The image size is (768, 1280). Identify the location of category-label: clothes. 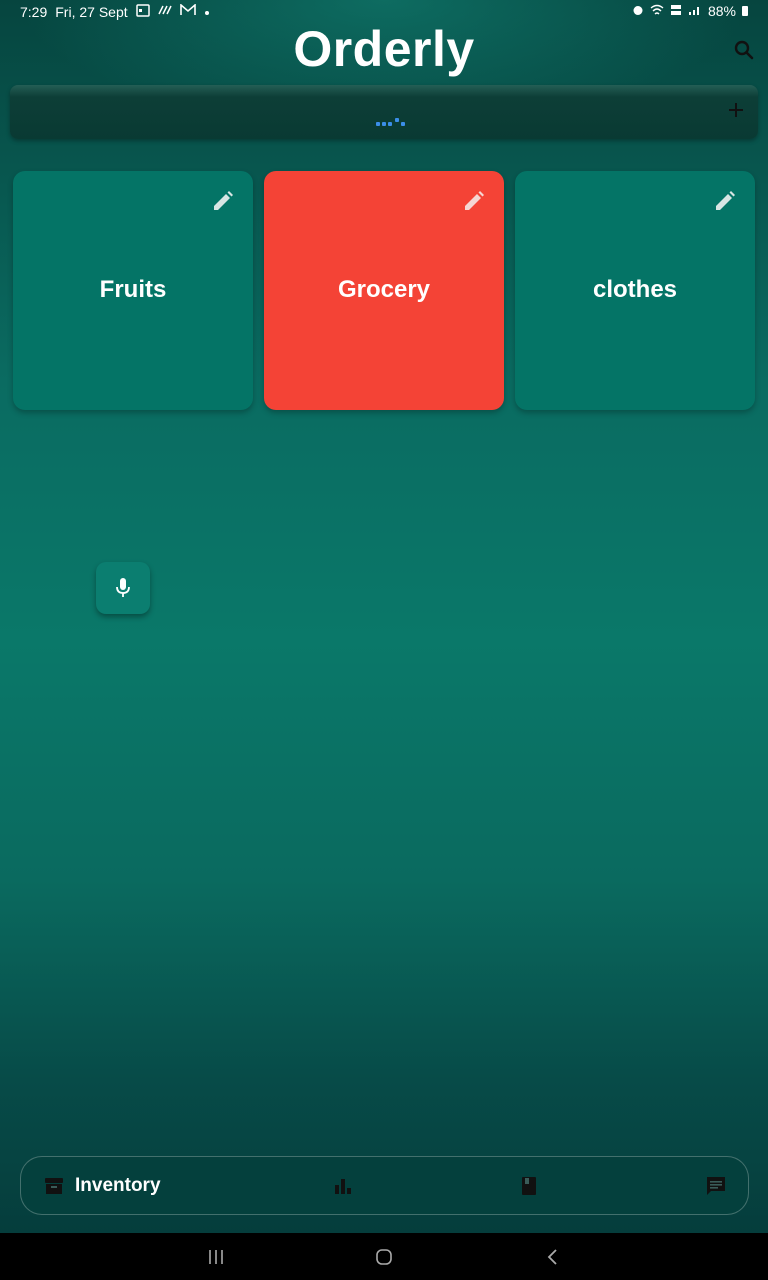
(635, 289).